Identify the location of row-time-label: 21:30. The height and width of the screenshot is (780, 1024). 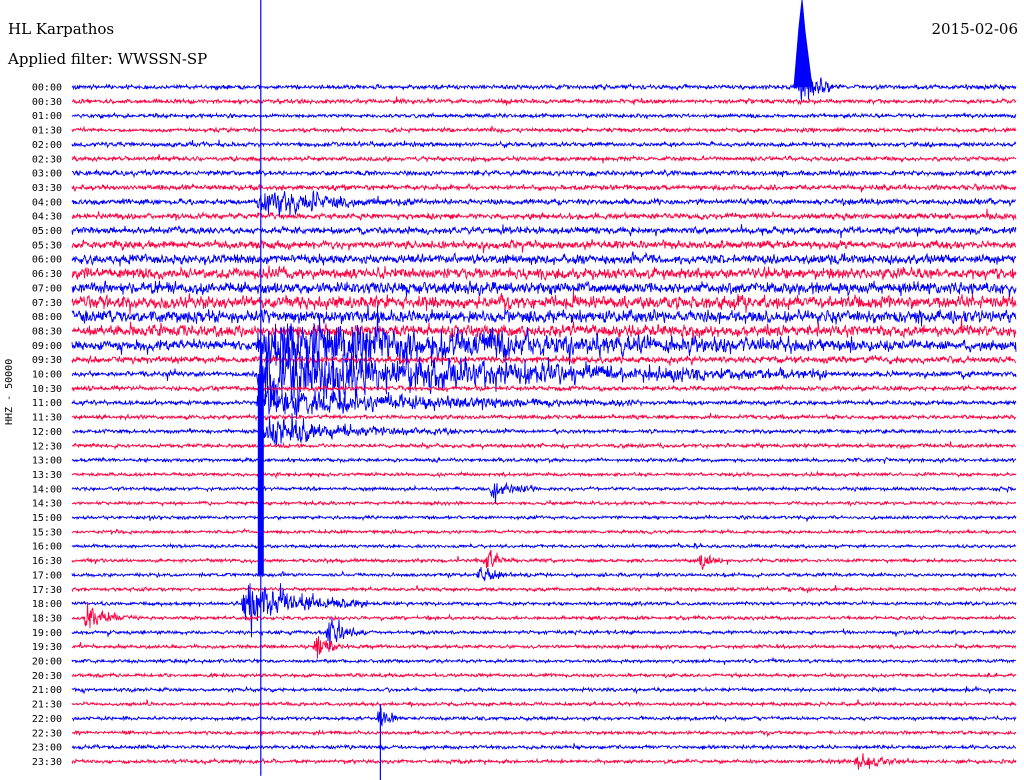
(47, 705).